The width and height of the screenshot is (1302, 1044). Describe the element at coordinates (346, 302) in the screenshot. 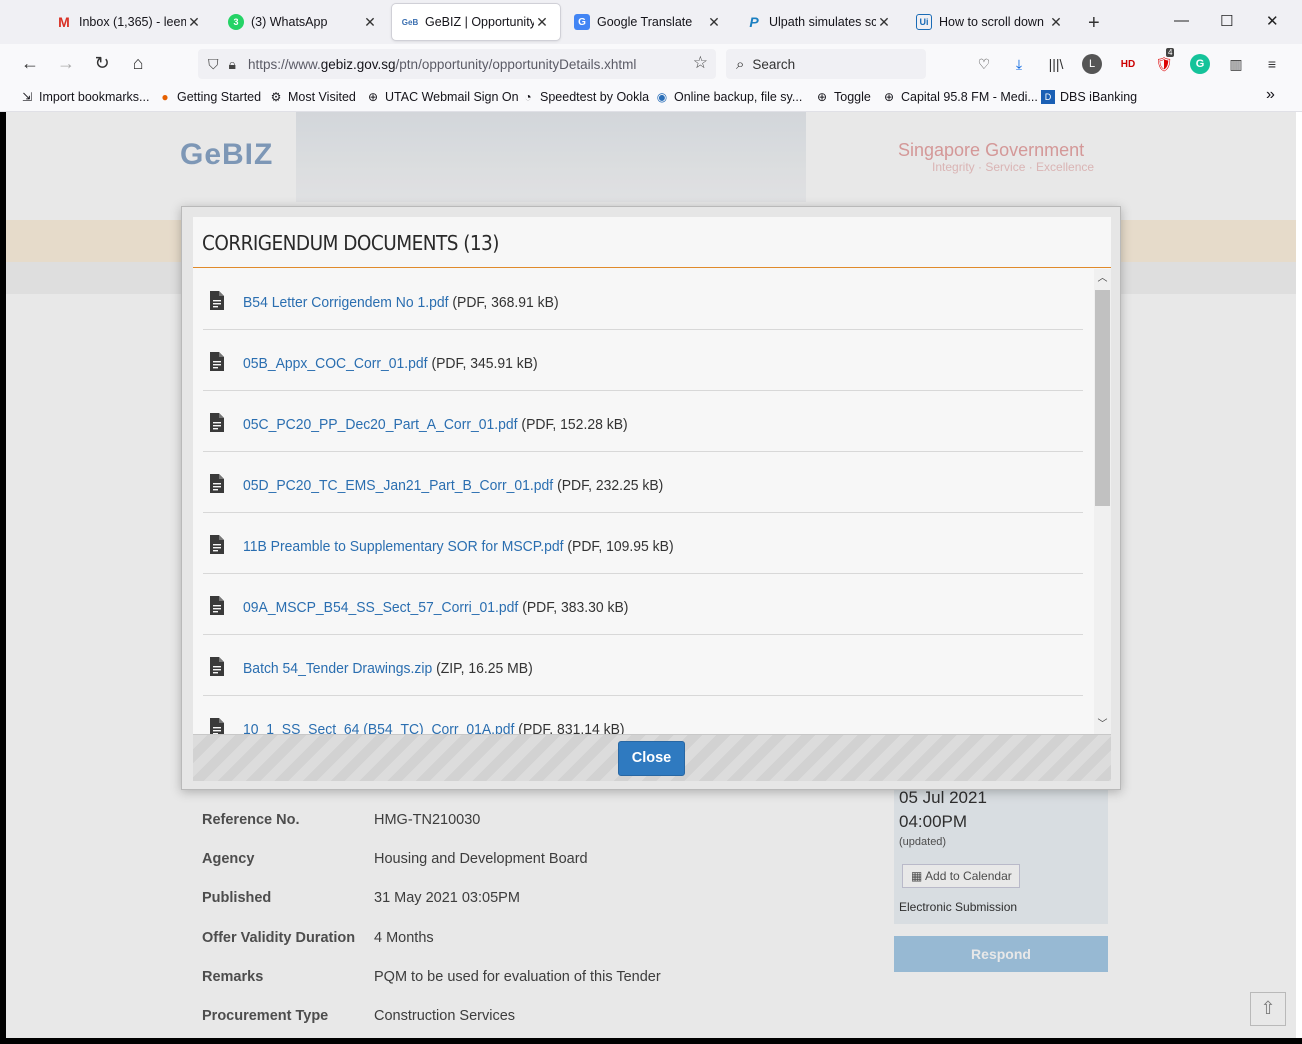

I see `document-link: B54 Letter Corrigendem No 1.pdf` at that location.